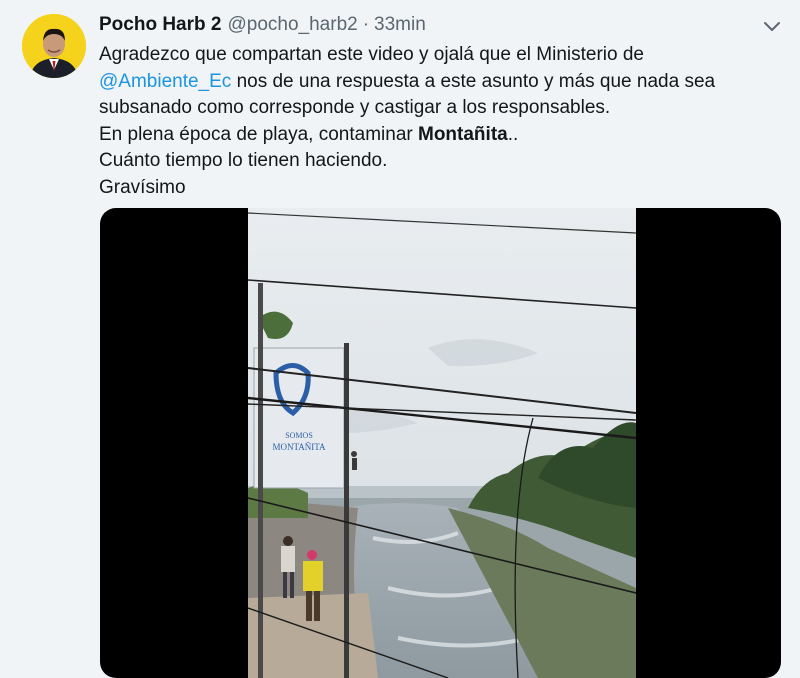 Image resolution: width=800 pixels, height=678 pixels. I want to click on chevron-down-icon, so click(772, 26).